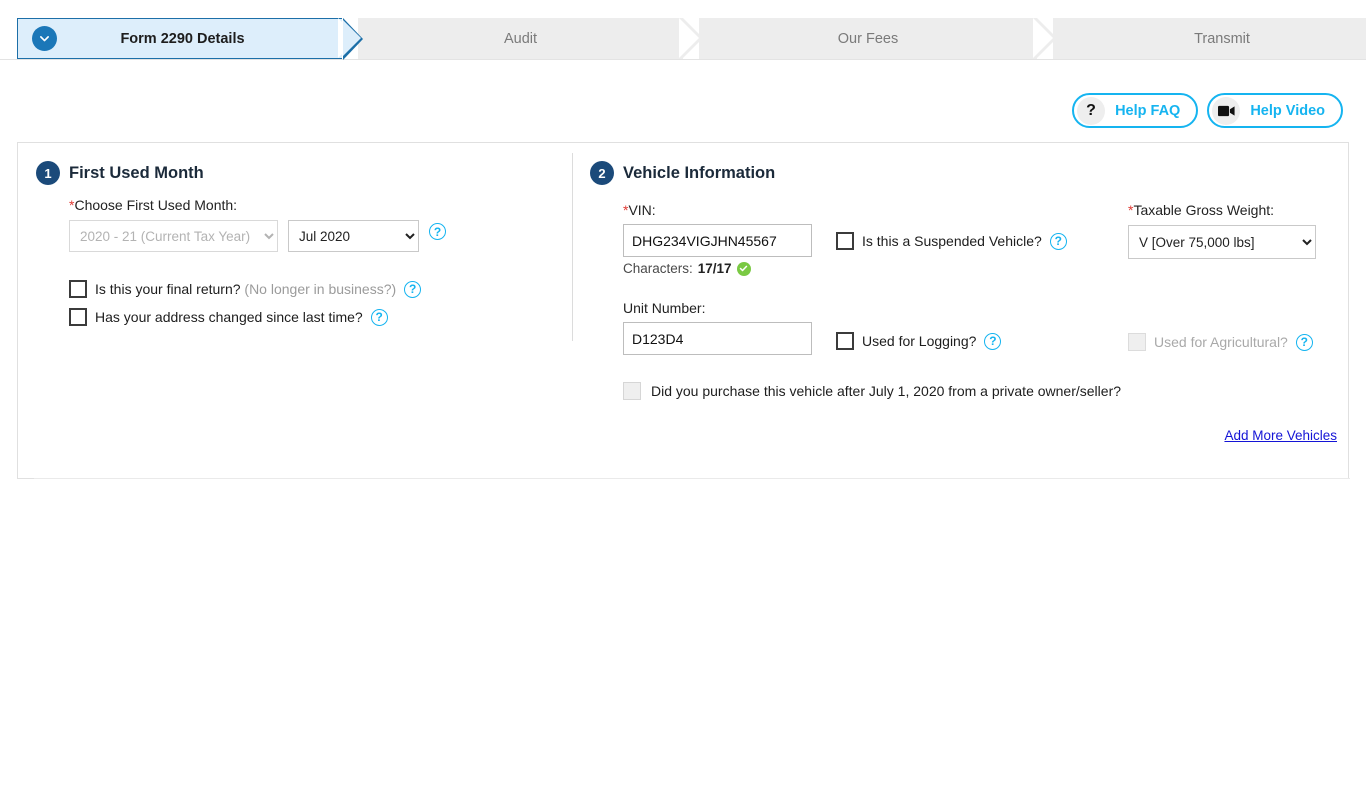  I want to click on help-faq-label: Help FAQ, so click(1148, 110).